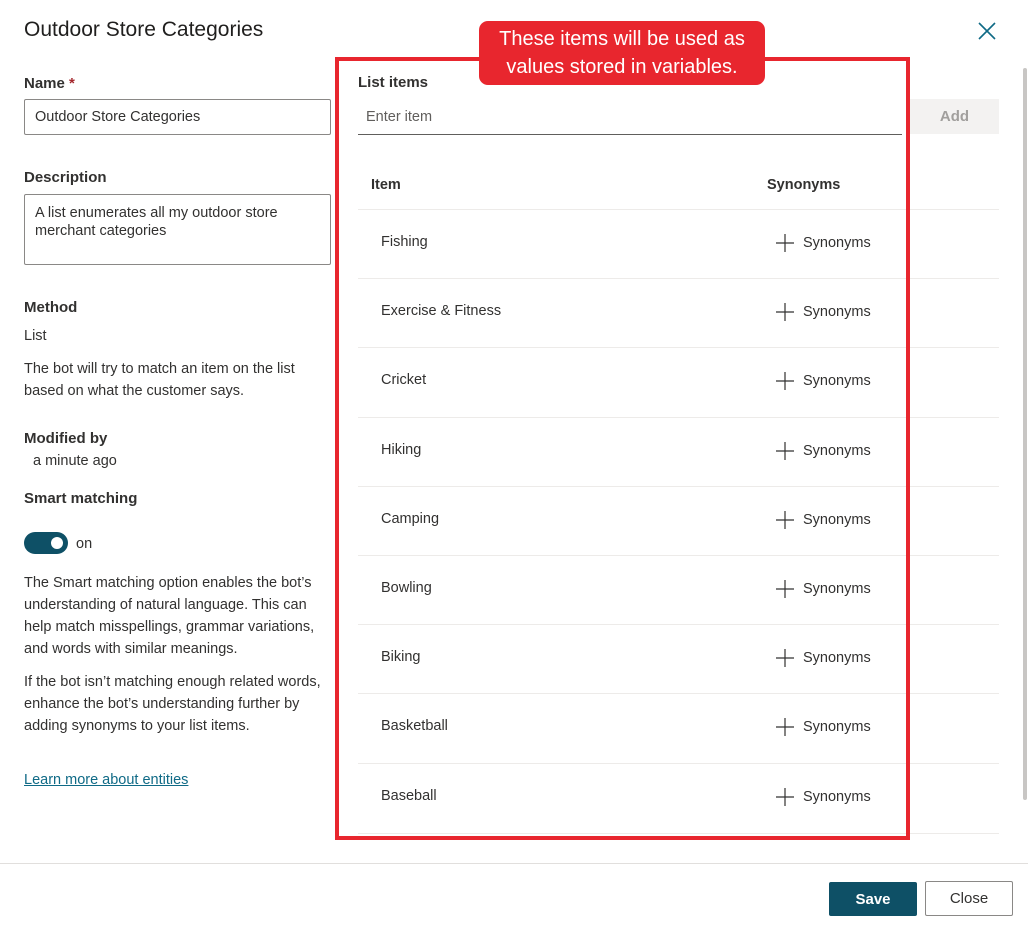 Image resolution: width=1028 pixels, height=928 pixels. I want to click on item-name: Baseball, so click(409, 795).